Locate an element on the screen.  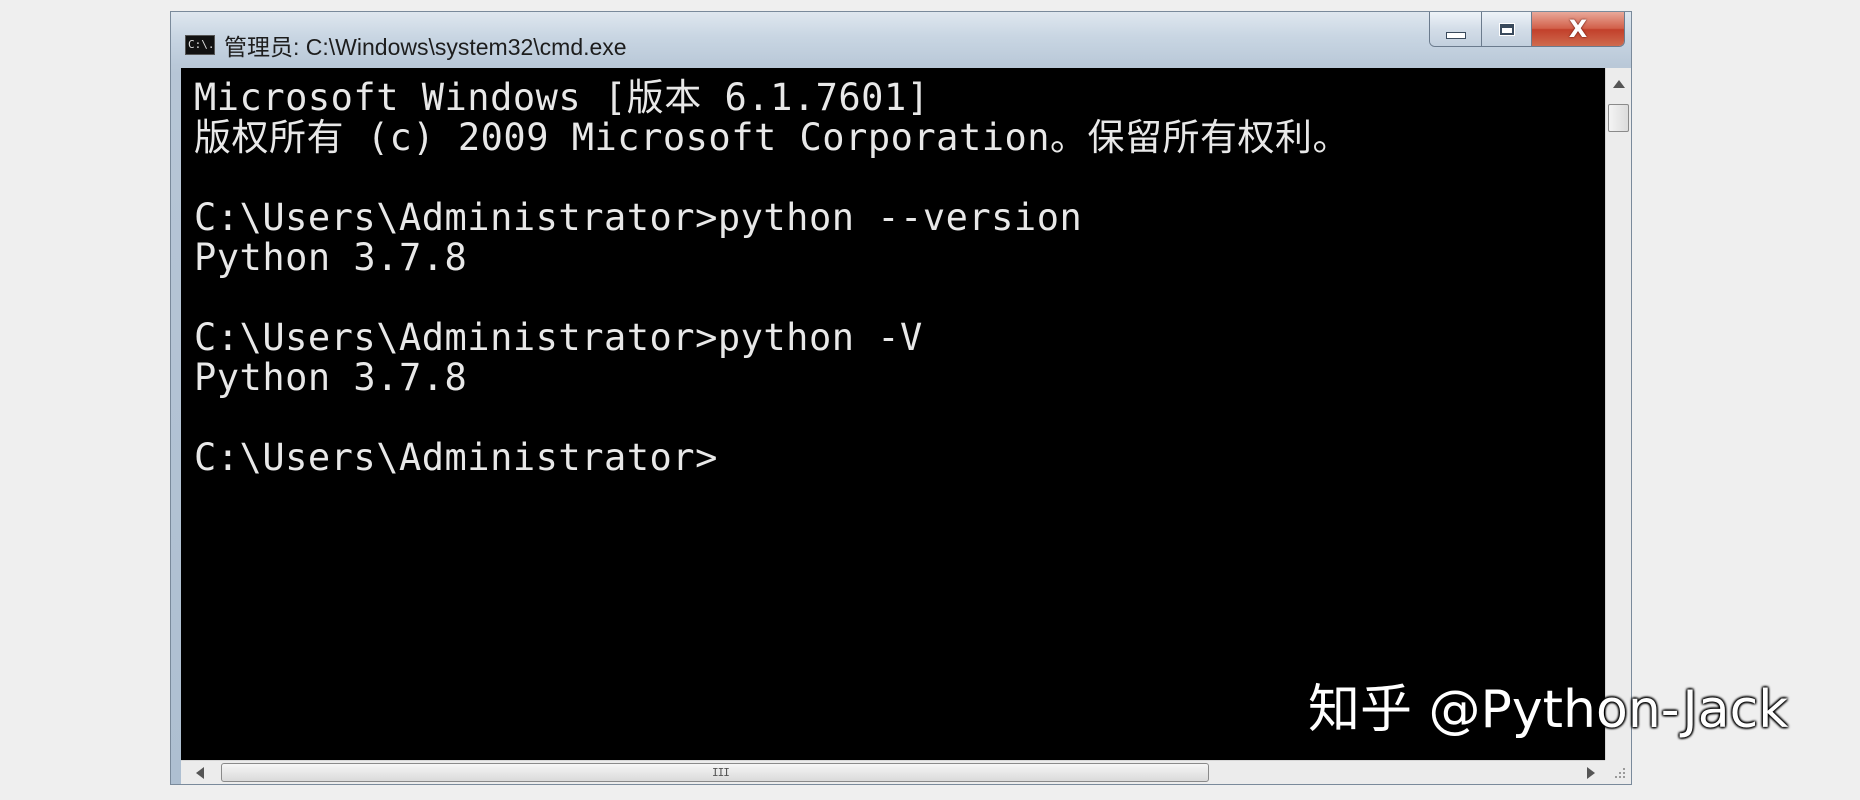
horizontal-scroll-thumb: III is located at coordinates (715, 772).